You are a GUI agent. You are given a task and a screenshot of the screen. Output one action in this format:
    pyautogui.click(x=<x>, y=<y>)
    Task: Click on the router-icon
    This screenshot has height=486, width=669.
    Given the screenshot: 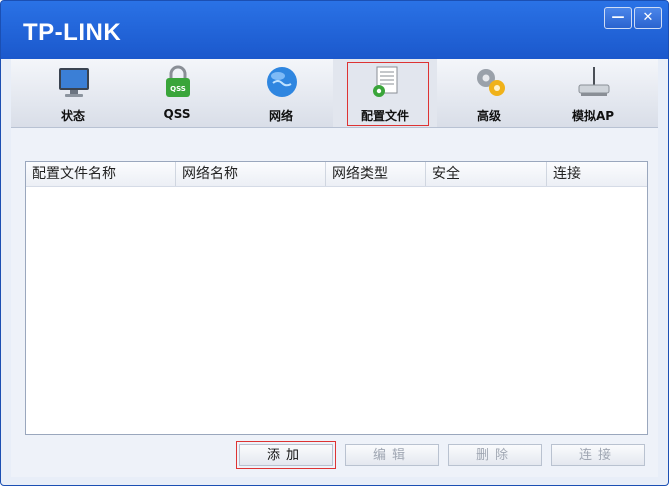 What is the action you would take?
    pyautogui.click(x=594, y=81)
    